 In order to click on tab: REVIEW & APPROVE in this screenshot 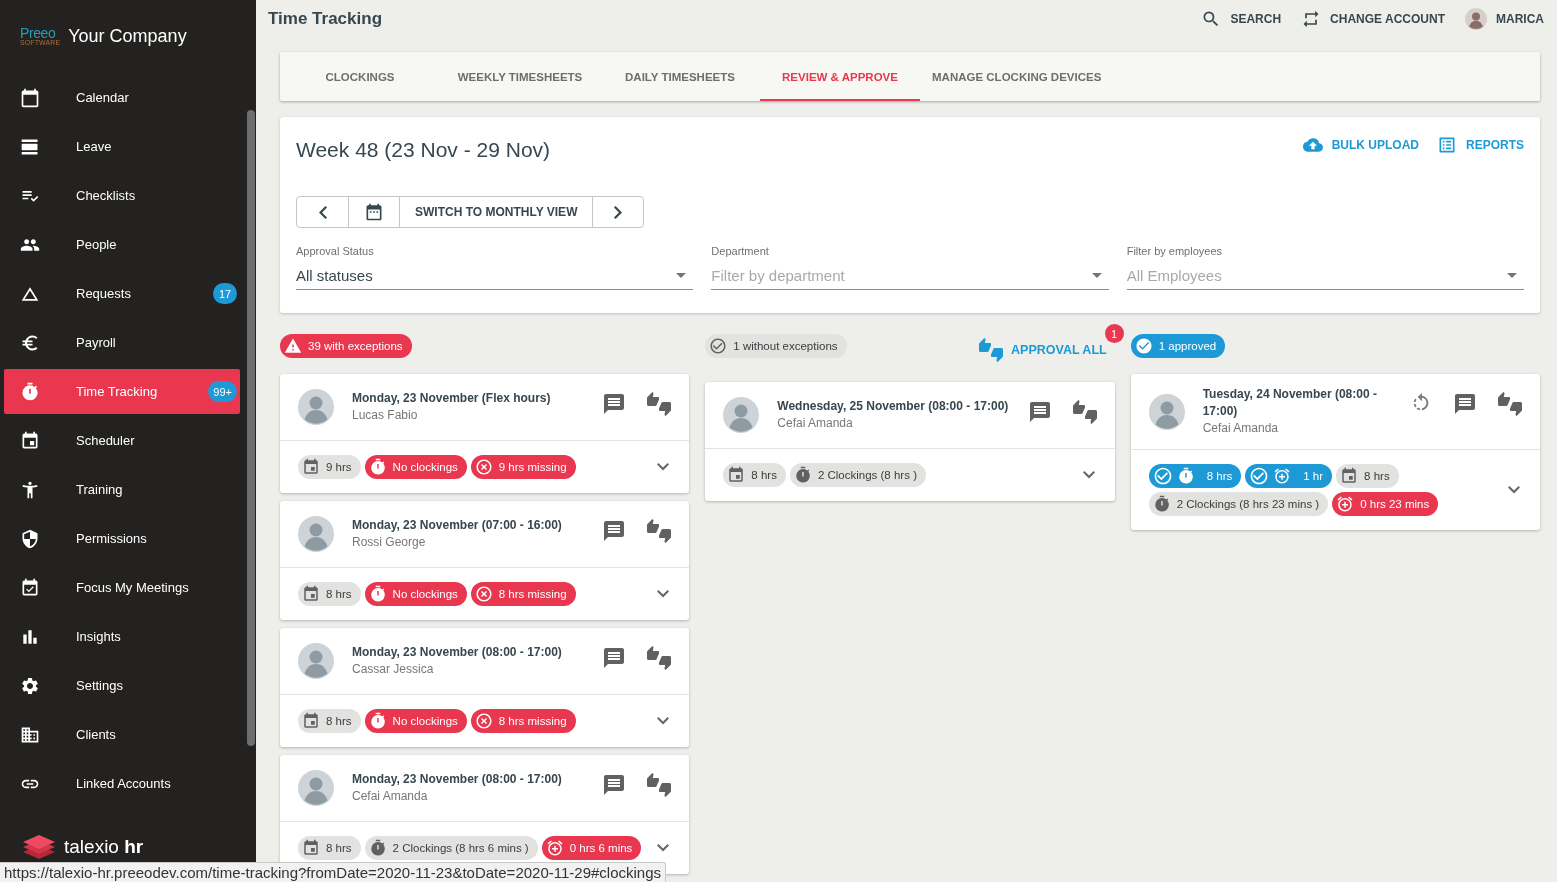, I will do `click(840, 76)`.